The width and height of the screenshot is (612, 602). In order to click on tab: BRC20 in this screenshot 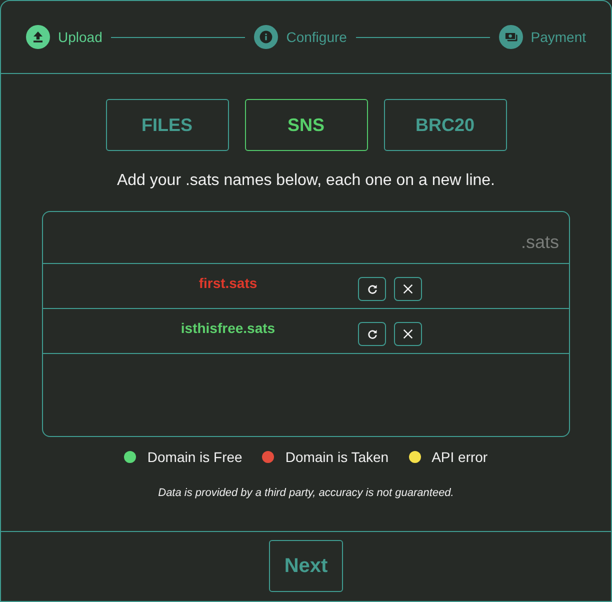, I will do `click(445, 125)`.